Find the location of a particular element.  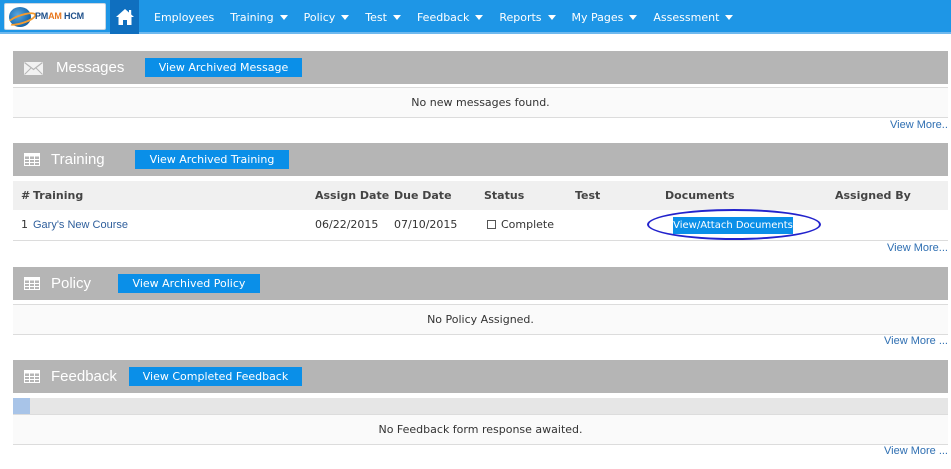

feedback-progress-fill is located at coordinates (21, 406).